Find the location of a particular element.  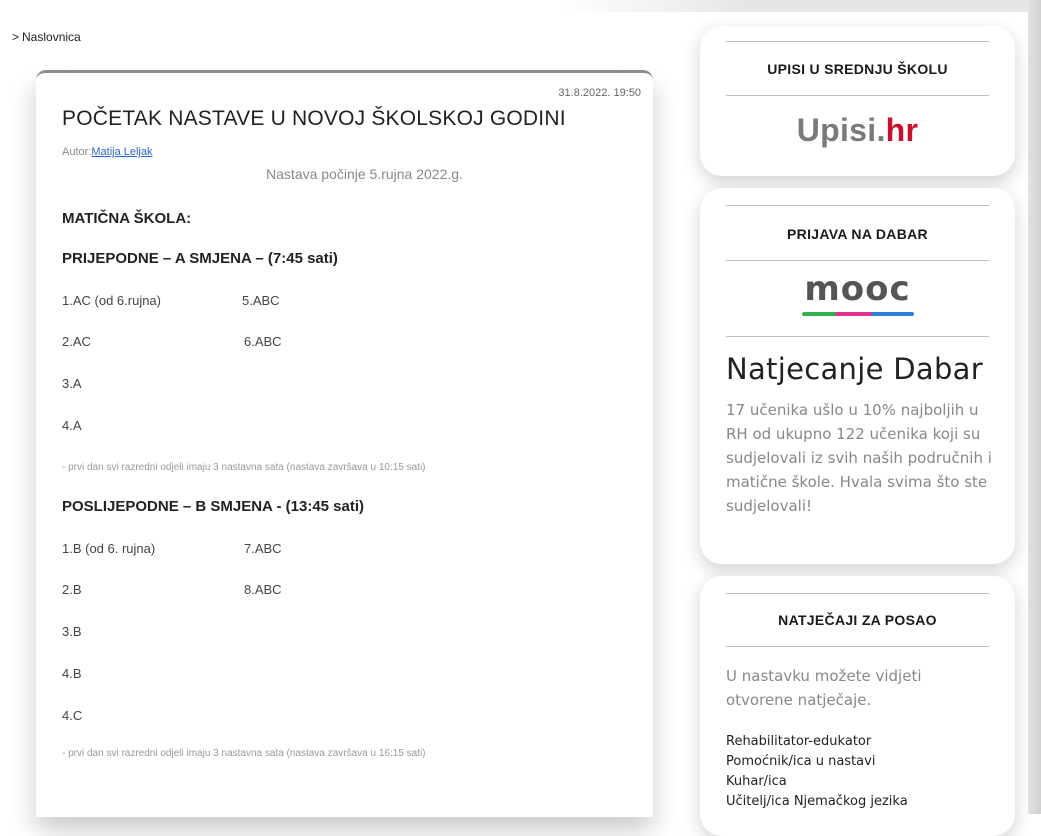

article-date: 31.8.2022. 19:50 is located at coordinates (599, 93).